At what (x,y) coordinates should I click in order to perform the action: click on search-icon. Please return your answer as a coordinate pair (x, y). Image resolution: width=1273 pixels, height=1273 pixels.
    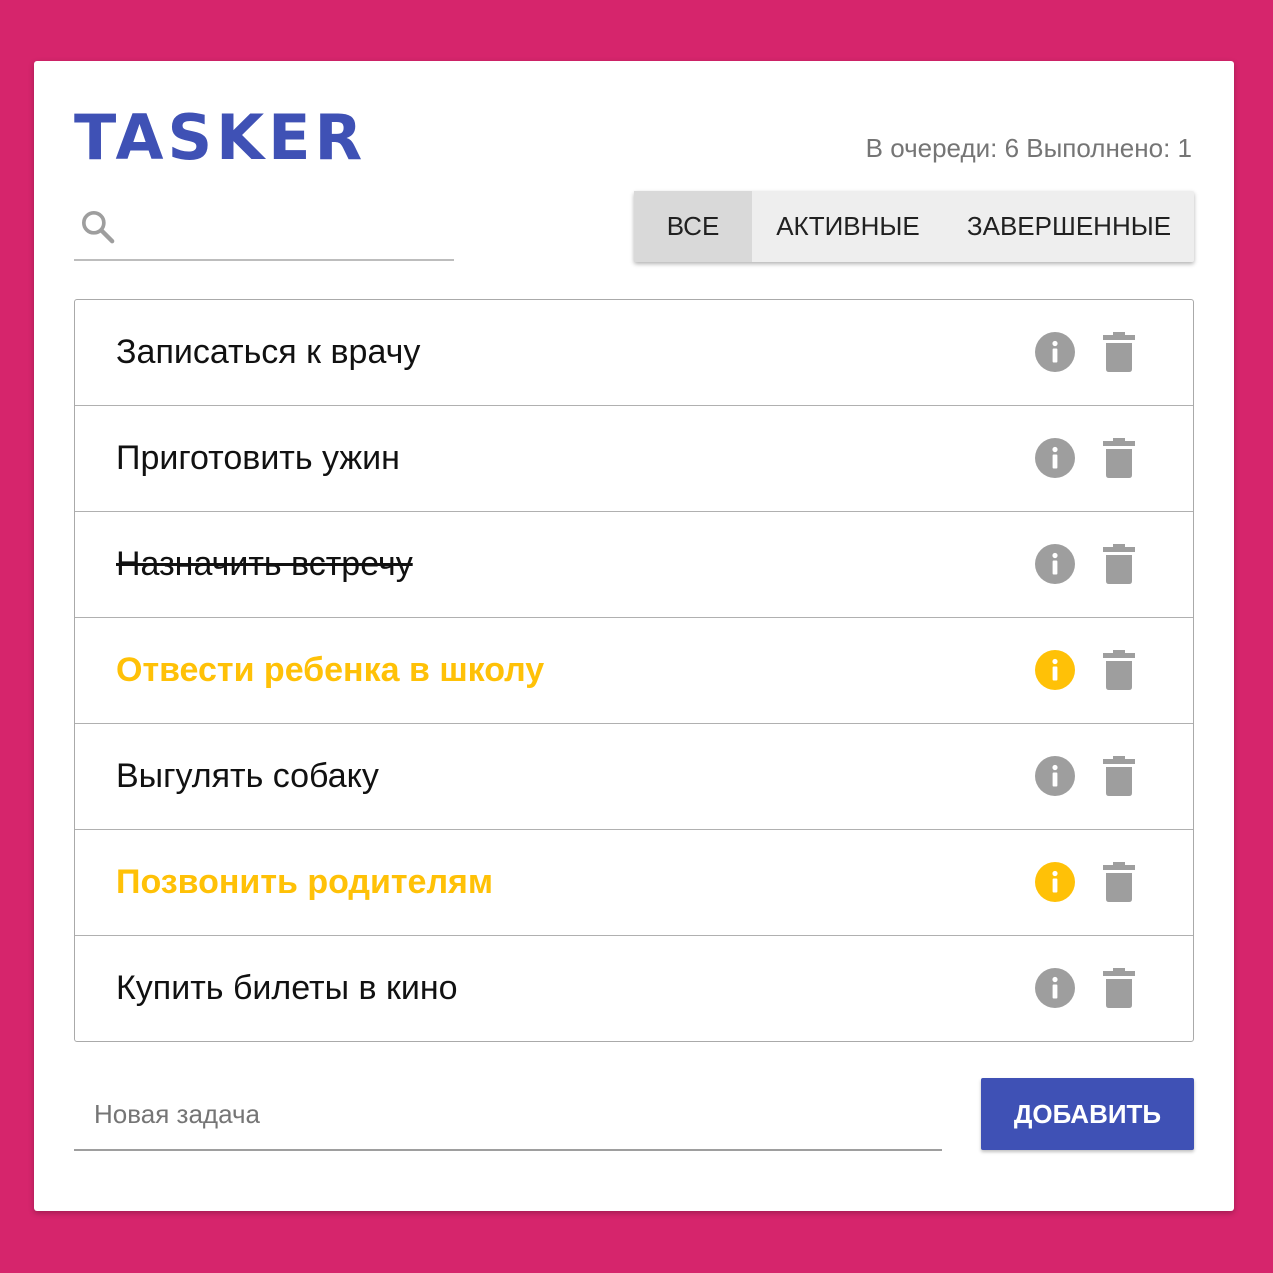
    Looking at the image, I should click on (98, 227).